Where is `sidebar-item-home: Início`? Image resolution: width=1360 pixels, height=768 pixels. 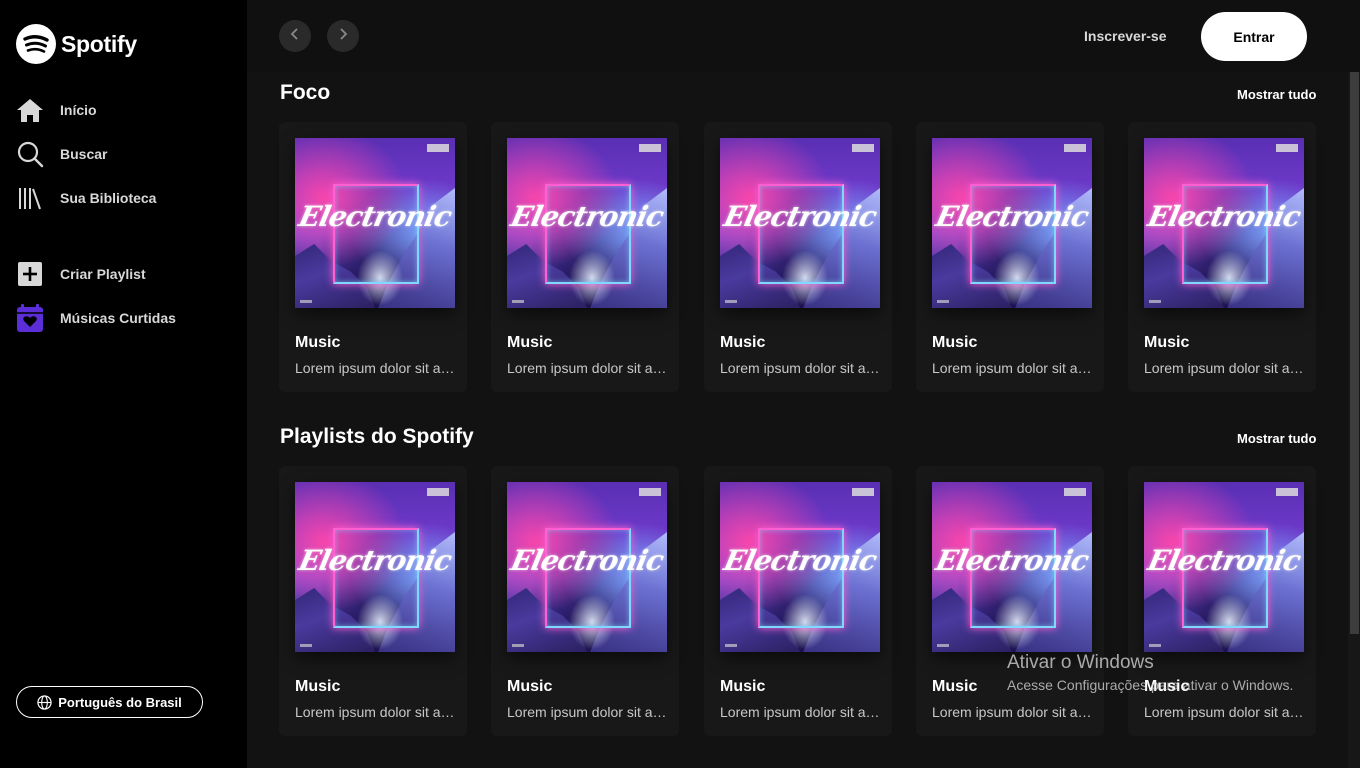 sidebar-item-home: Início is located at coordinates (56, 110).